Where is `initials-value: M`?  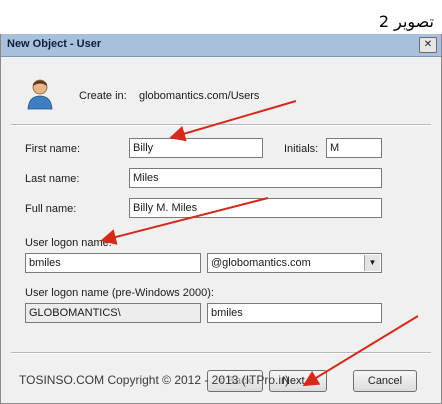
initials-value: M is located at coordinates (335, 148).